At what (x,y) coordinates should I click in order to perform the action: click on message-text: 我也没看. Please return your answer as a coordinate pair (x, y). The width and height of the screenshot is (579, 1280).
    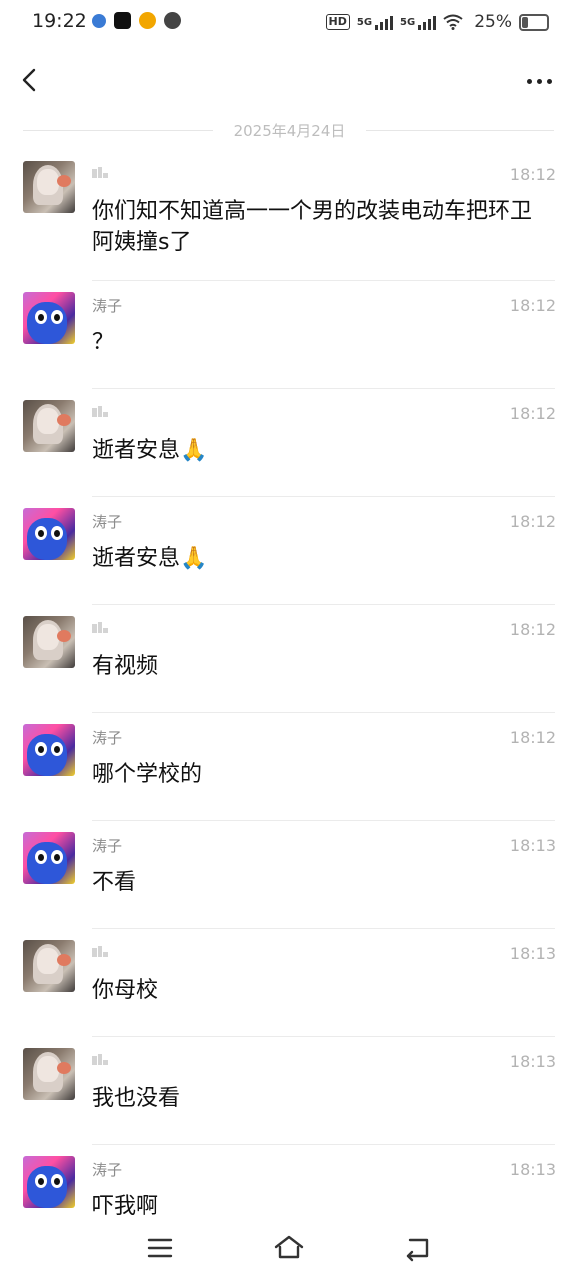
    Looking at the image, I should click on (136, 1098).